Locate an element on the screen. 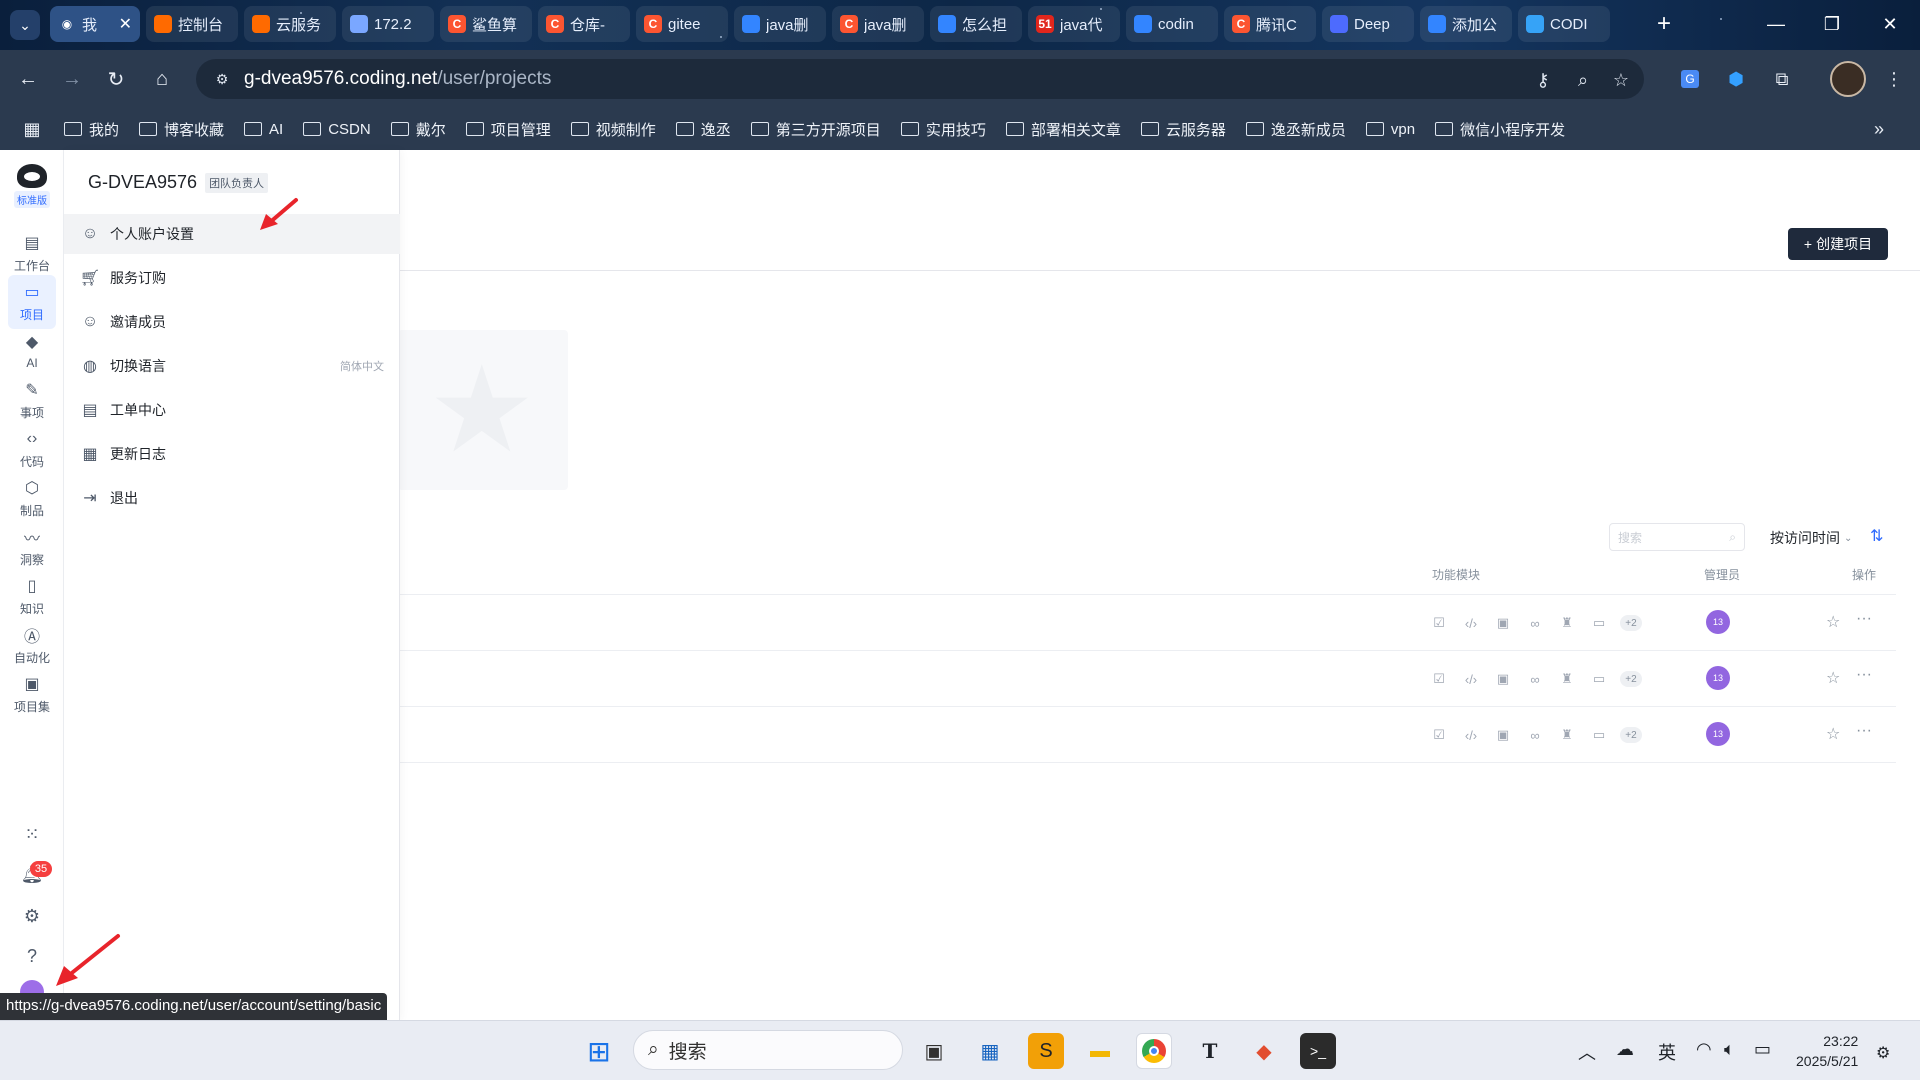 This screenshot has height=1080, width=1920. nav-item: ✎ 事项 is located at coordinates (32, 400).